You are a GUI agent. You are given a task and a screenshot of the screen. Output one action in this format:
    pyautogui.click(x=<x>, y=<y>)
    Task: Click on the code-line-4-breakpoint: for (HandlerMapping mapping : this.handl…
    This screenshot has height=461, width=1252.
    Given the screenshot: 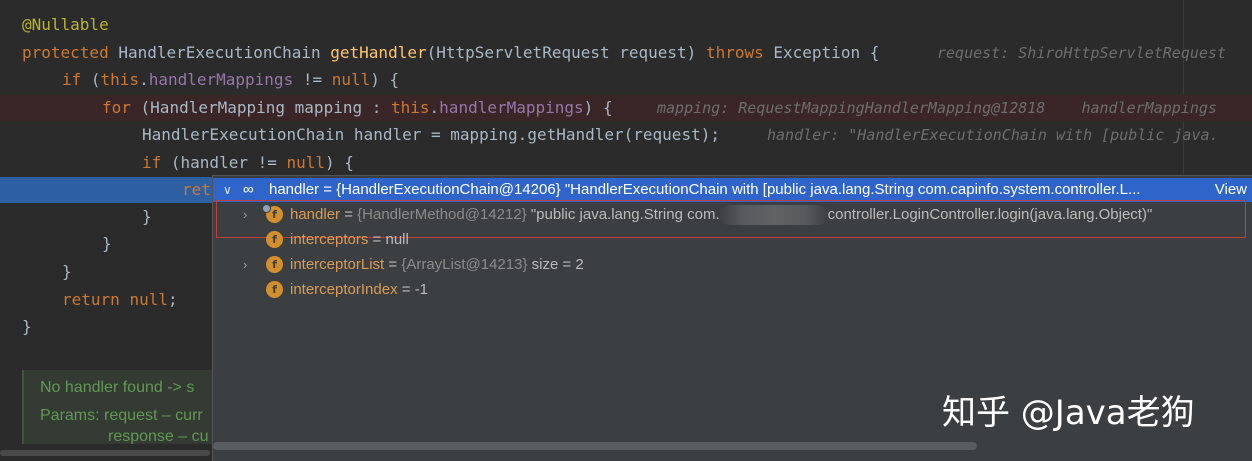 What is the action you would take?
    pyautogui.click(x=626, y=108)
    